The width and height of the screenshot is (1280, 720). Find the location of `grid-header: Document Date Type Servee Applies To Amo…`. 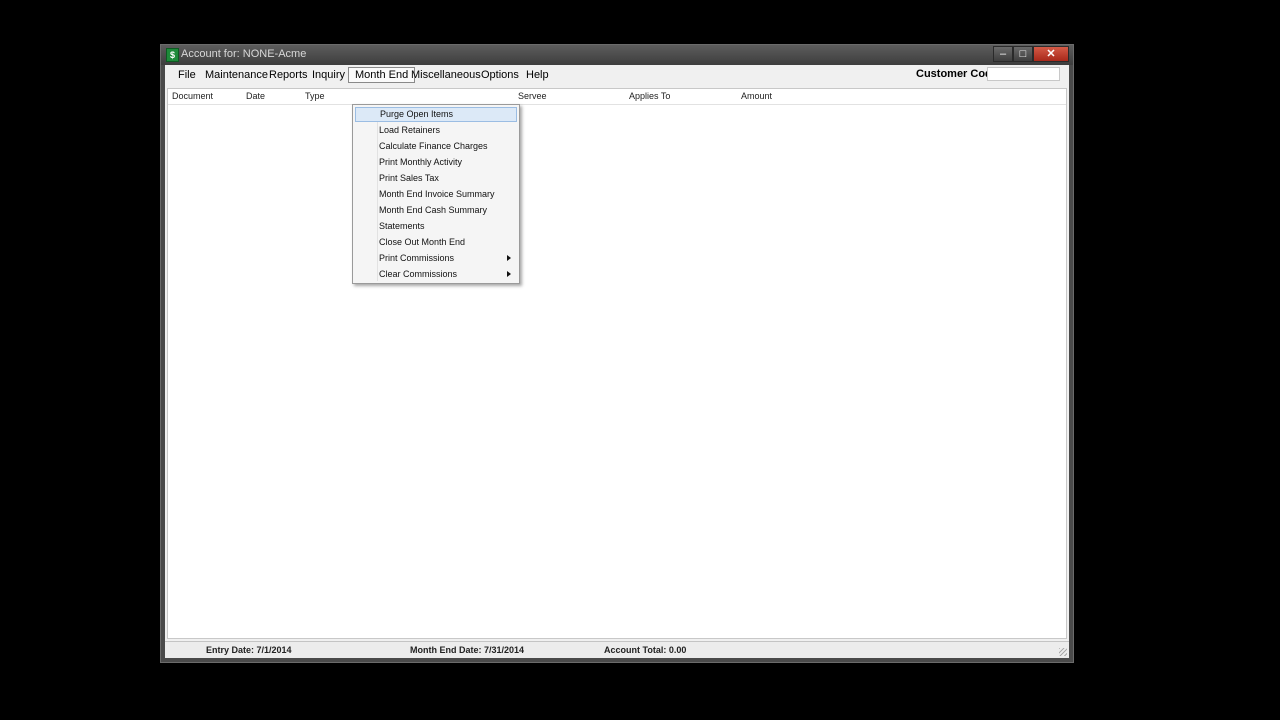

grid-header: Document Date Type Servee Applies To Amo… is located at coordinates (617, 97).